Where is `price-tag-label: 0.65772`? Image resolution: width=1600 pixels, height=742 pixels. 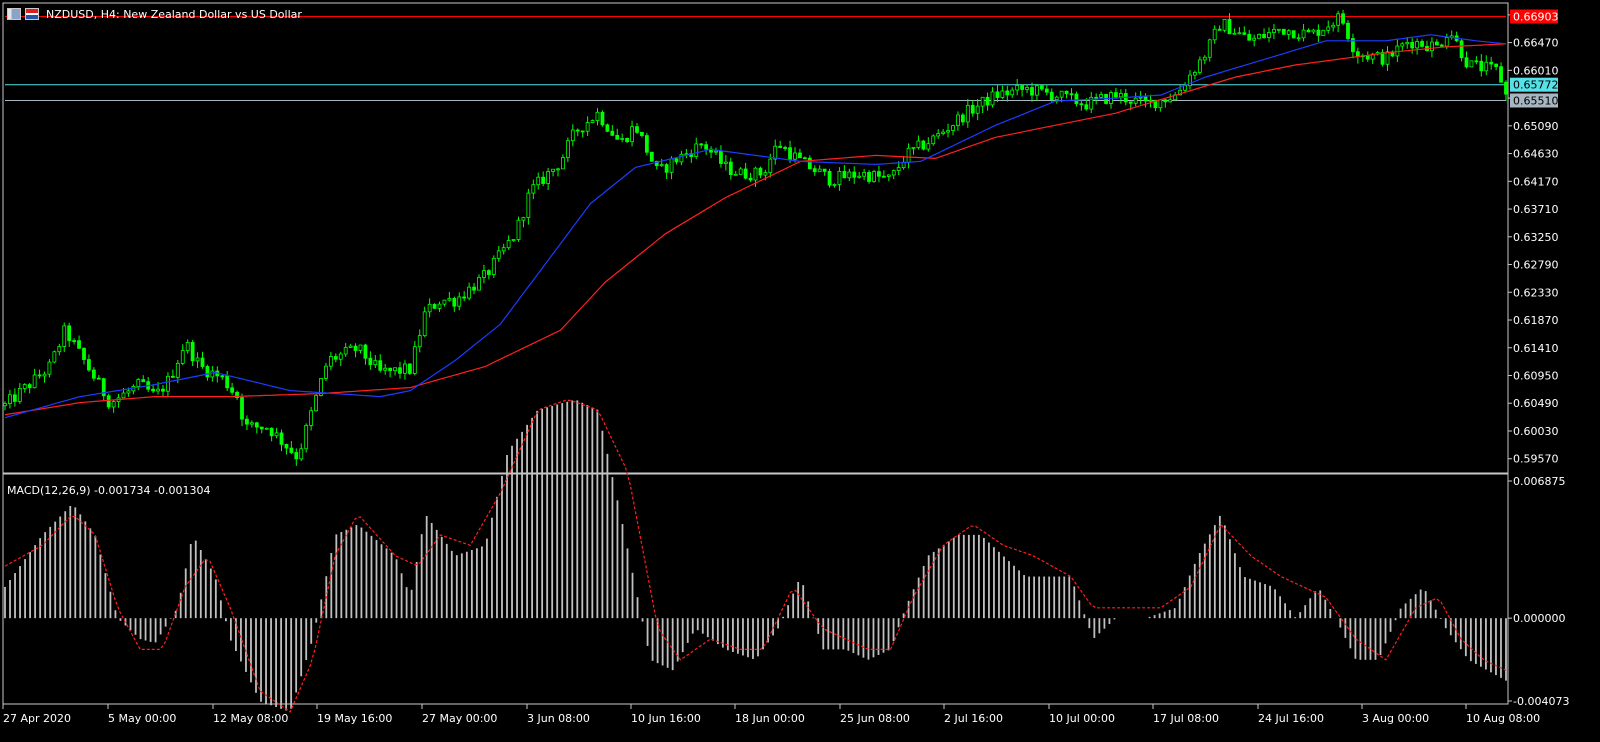 price-tag-label: 0.65772 is located at coordinates (1536, 85).